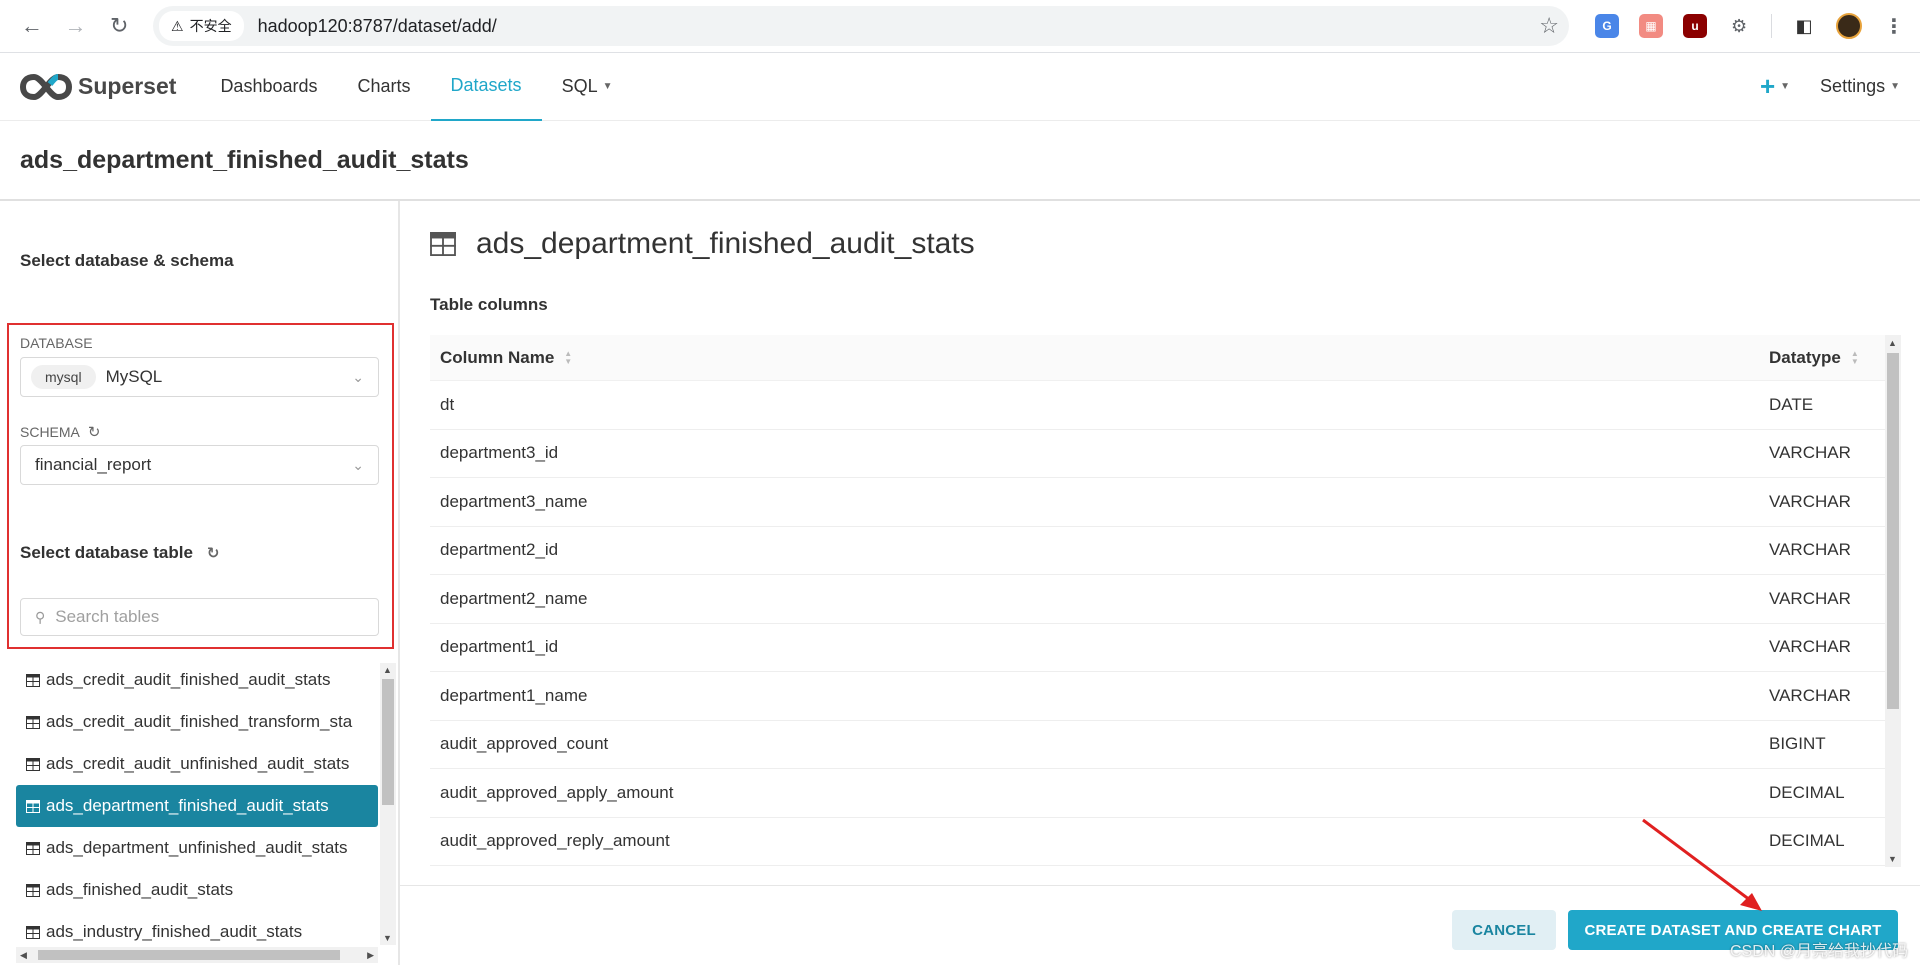 This screenshot has width=1920, height=965. Describe the element at coordinates (1157, 502) in the screenshot. I see `table-row: department3_name VARCHAR` at that location.